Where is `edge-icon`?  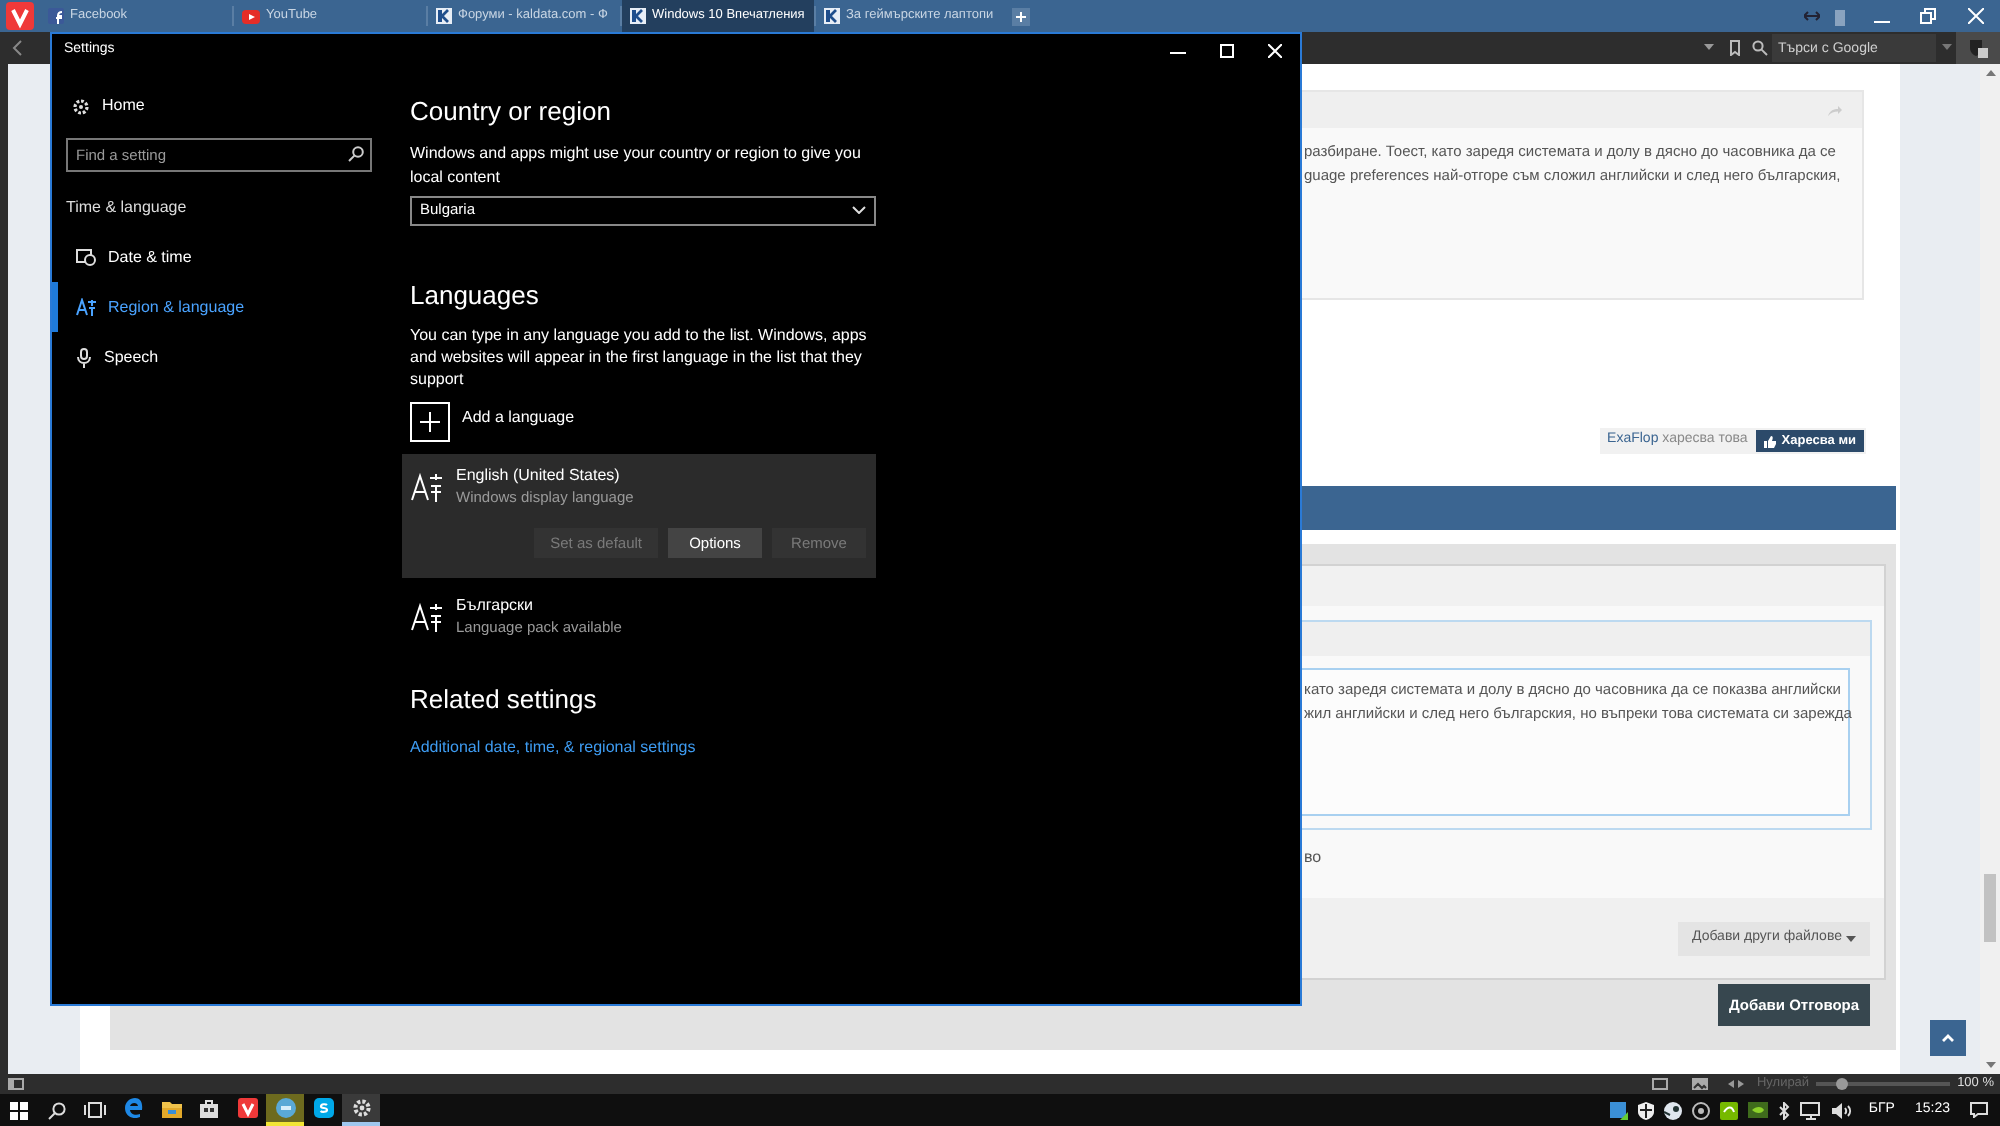 edge-icon is located at coordinates (133, 1108).